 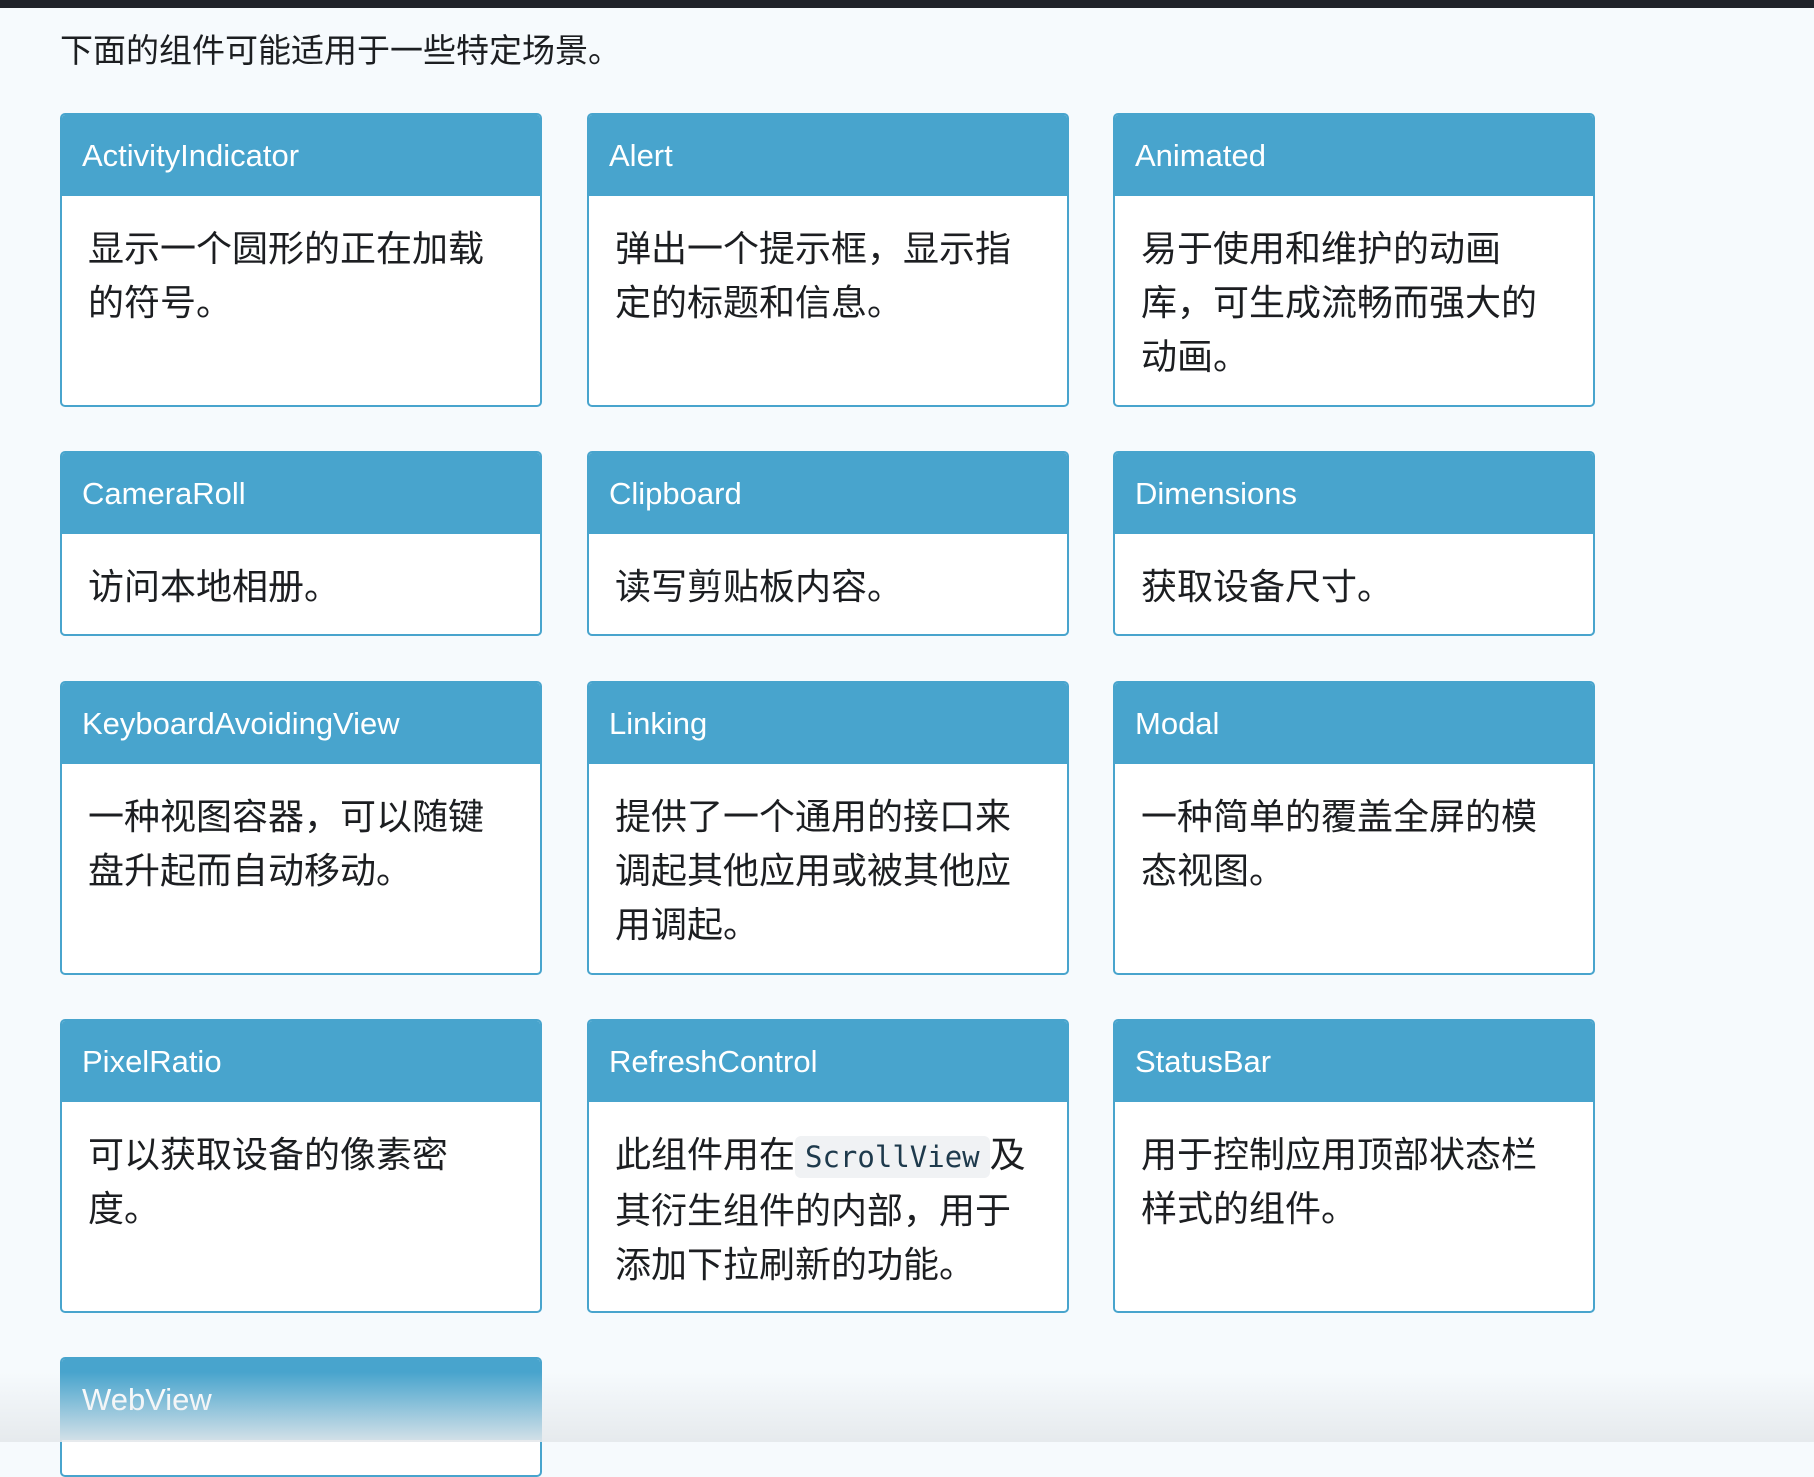 I want to click on card-description: 一种简单的覆盖全屏的模态视图。, so click(x=1339, y=843).